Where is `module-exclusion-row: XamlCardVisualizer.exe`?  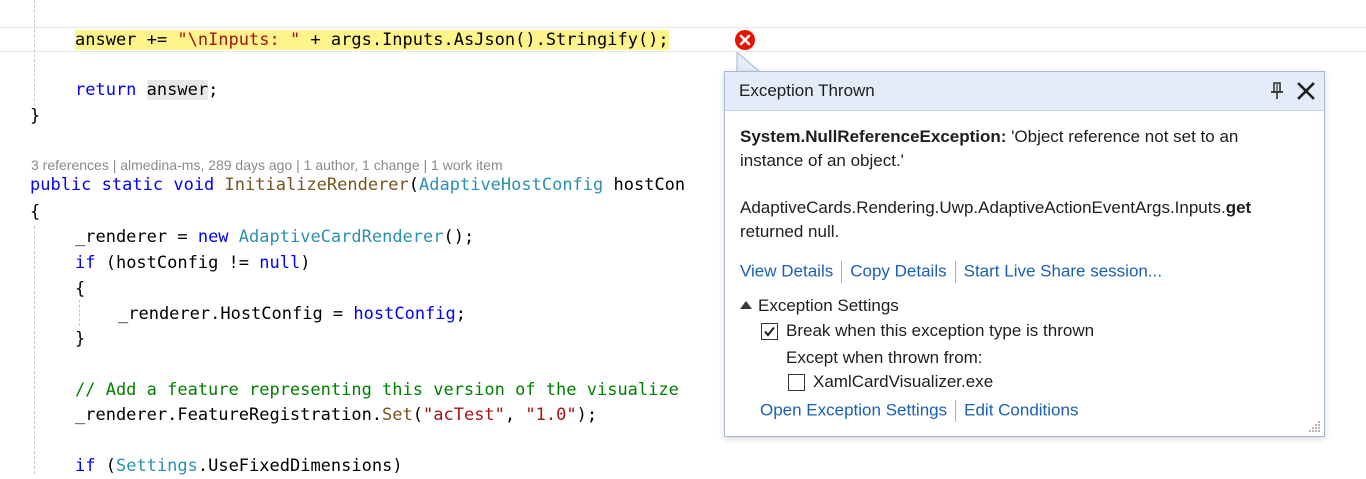
module-exclusion-row: XamlCardVisualizer.exe is located at coordinates (918, 383).